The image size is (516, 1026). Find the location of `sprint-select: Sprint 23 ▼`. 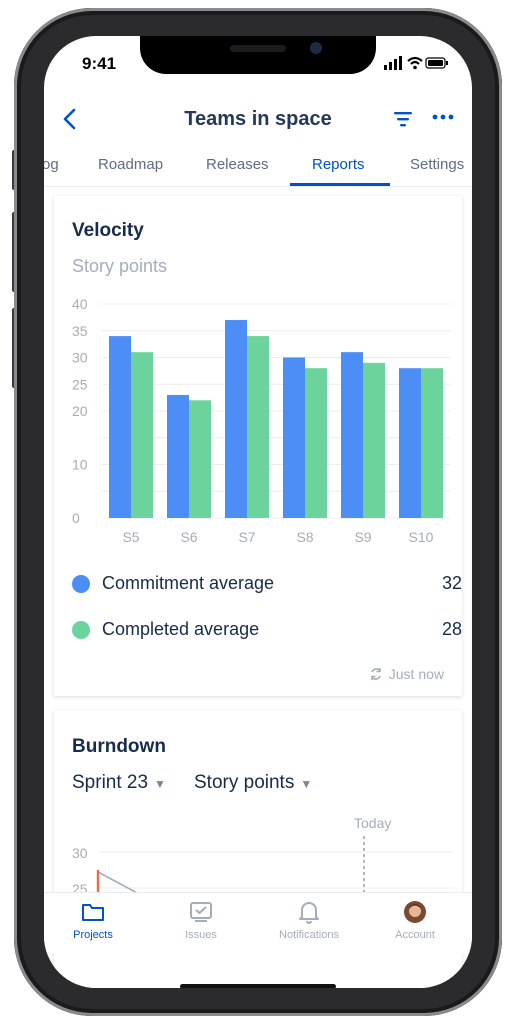

sprint-select: Sprint 23 ▼ is located at coordinates (119, 783).